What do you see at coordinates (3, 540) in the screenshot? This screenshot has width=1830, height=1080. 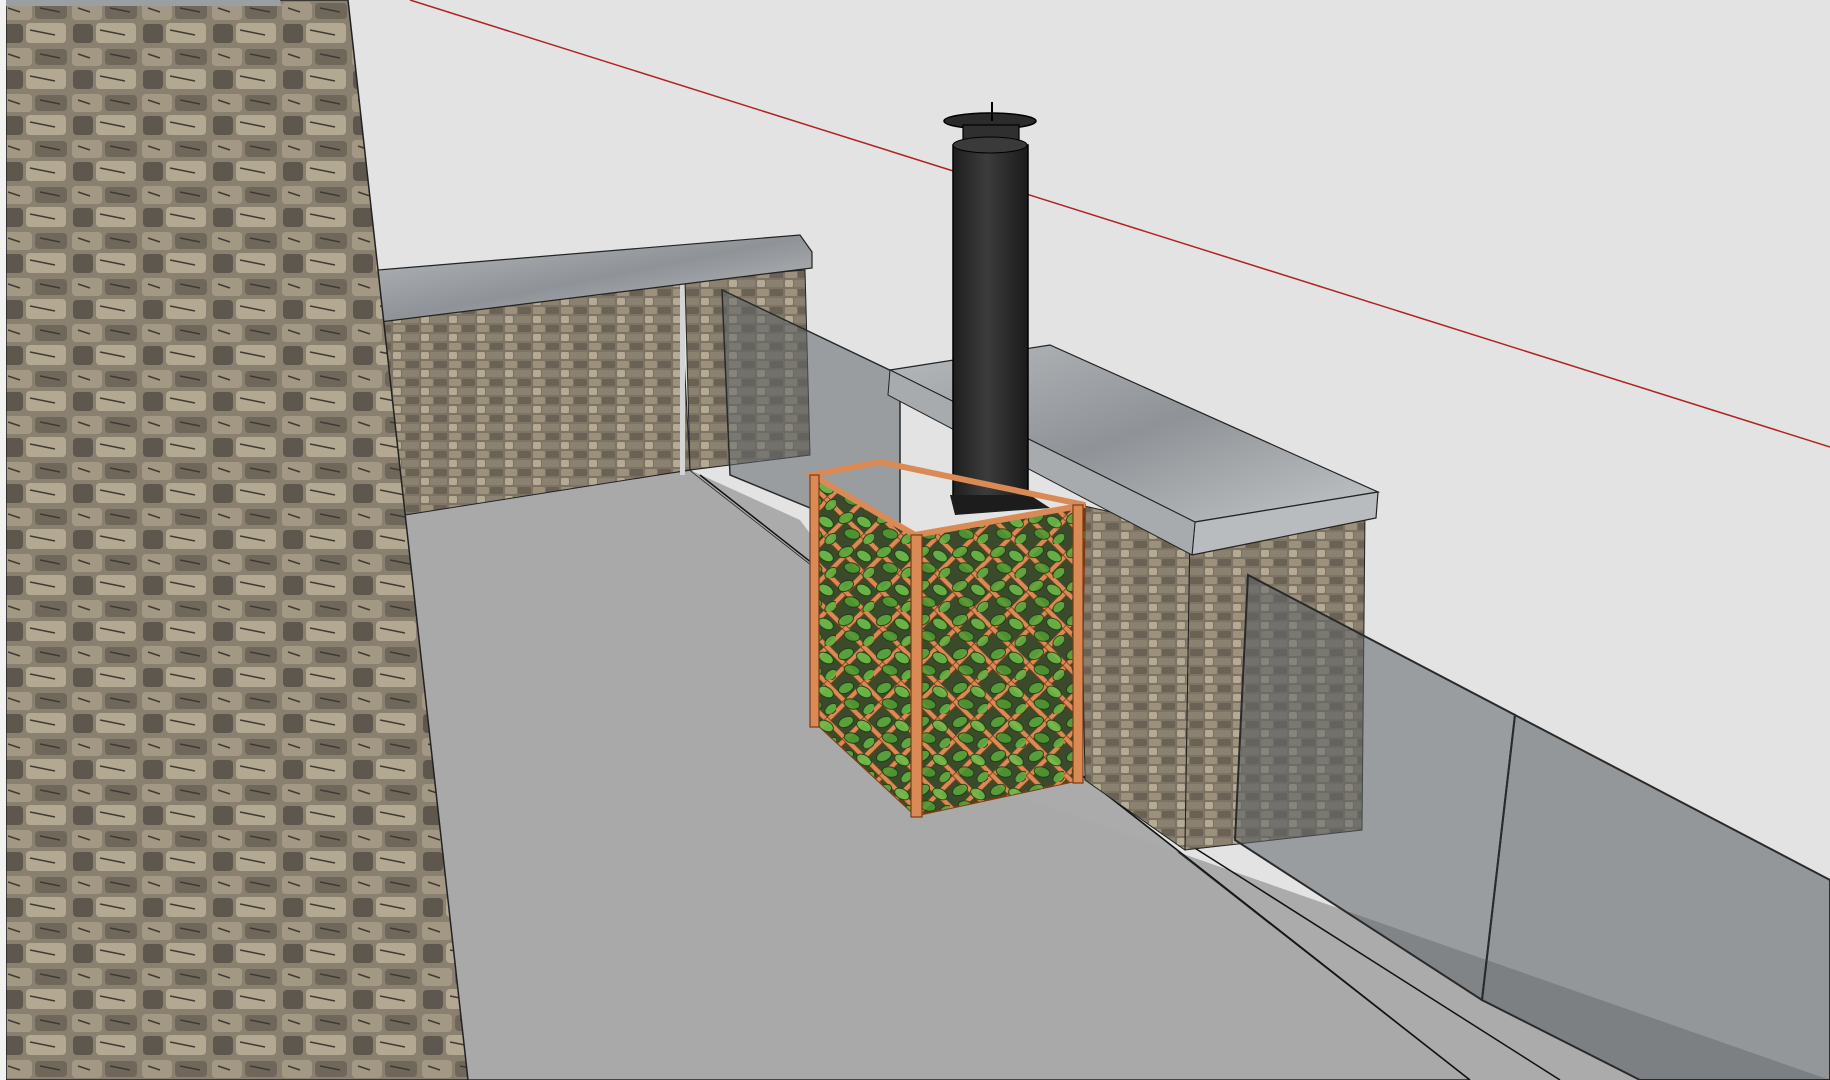 I see `viewport-left-border` at bounding box center [3, 540].